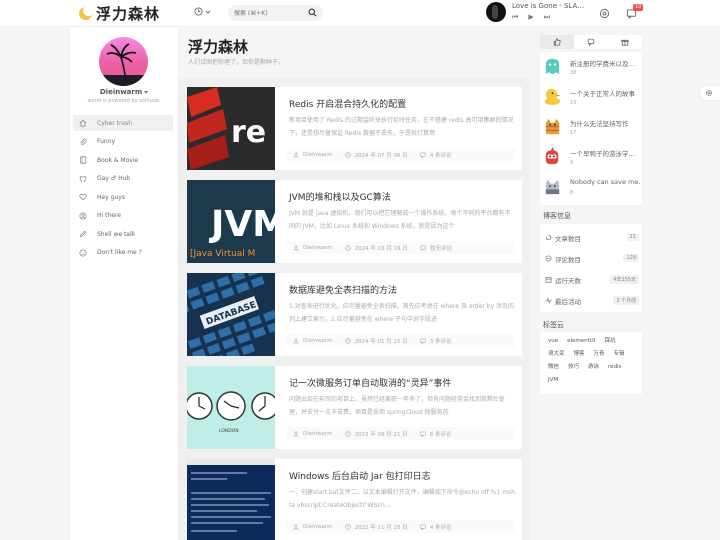  What do you see at coordinates (370, 382) in the screenshot?
I see `post-title: 记一次微服务订单自动取消的“灵异”事件` at bounding box center [370, 382].